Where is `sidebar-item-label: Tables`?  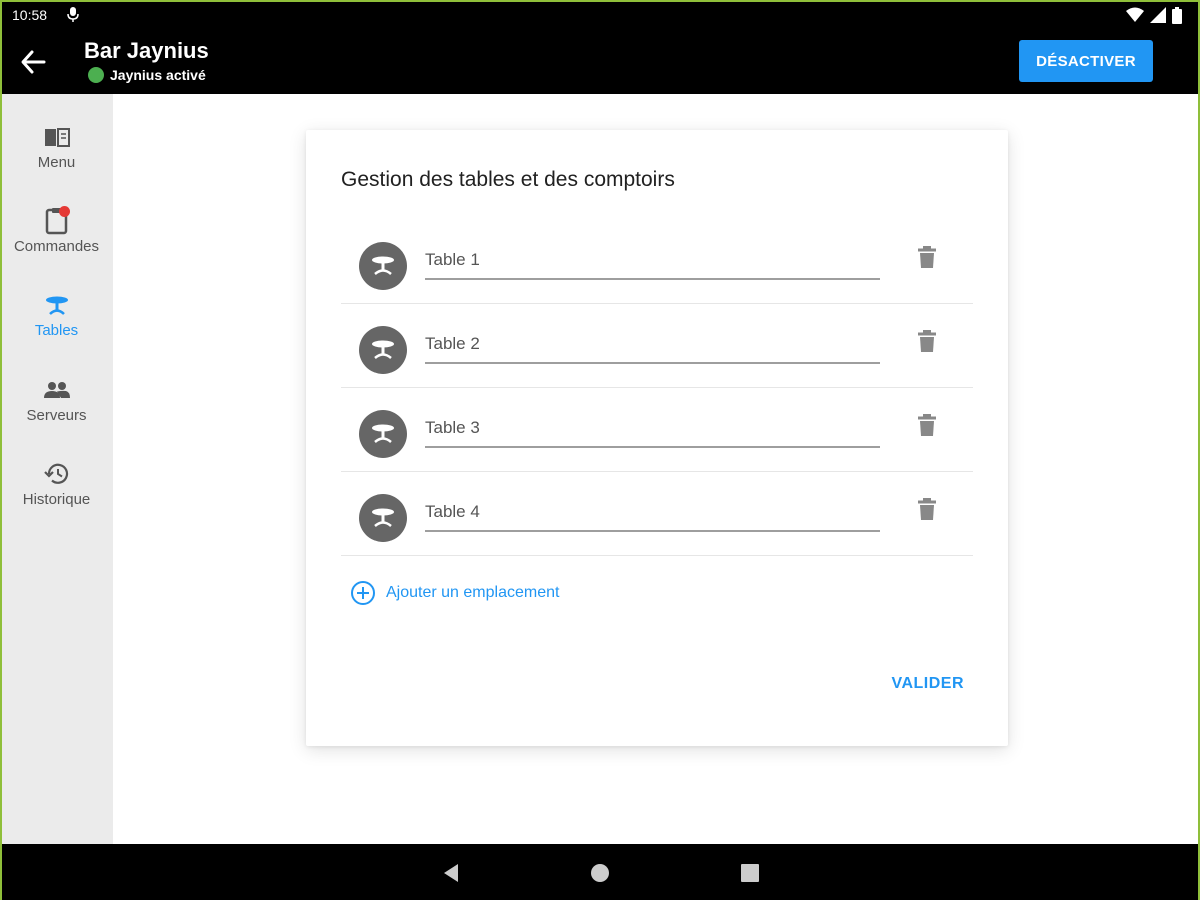 sidebar-item-label: Tables is located at coordinates (56, 330).